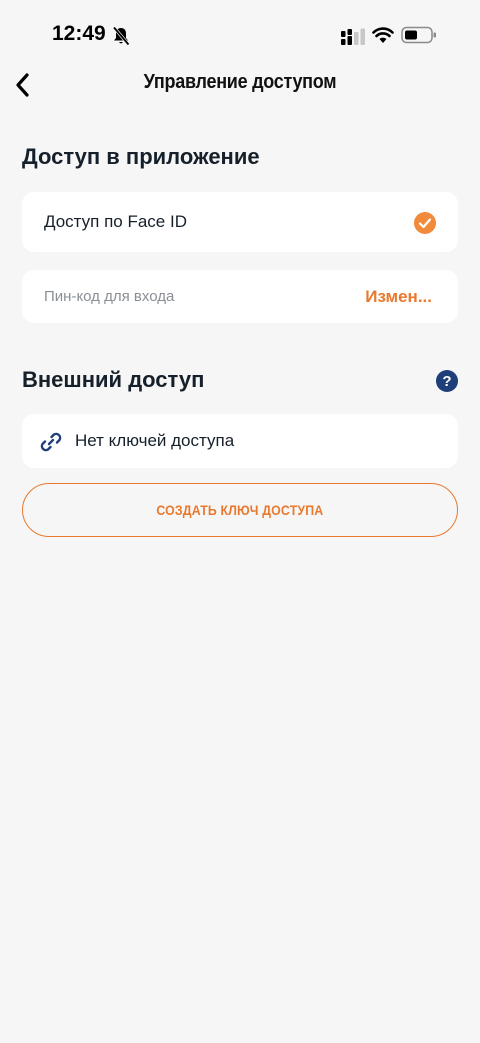  Describe the element at coordinates (383, 35) in the screenshot. I see `wifi-icon` at that location.